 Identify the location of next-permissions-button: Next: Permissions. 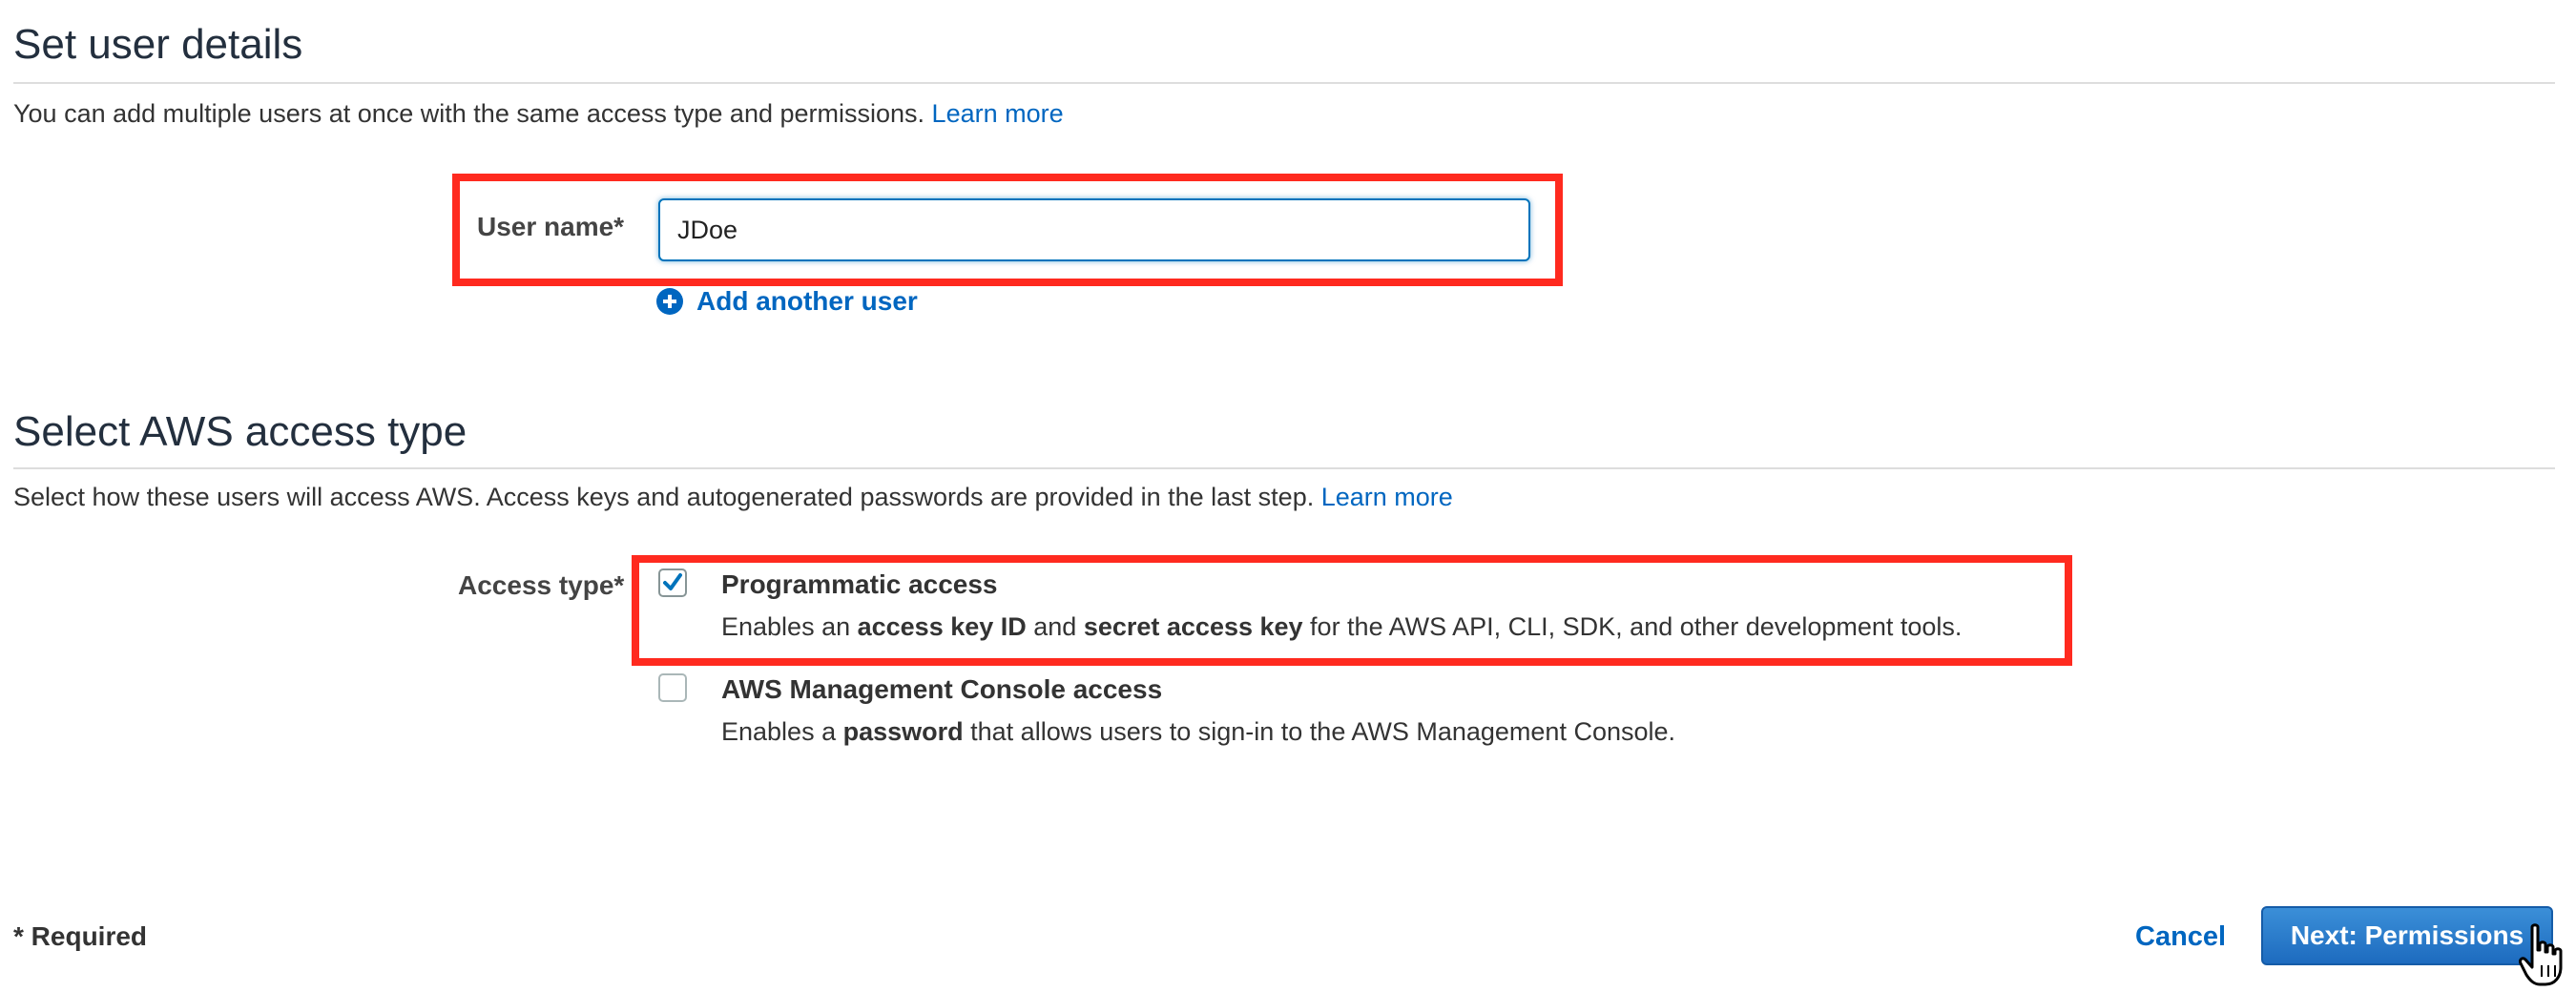
(2407, 935).